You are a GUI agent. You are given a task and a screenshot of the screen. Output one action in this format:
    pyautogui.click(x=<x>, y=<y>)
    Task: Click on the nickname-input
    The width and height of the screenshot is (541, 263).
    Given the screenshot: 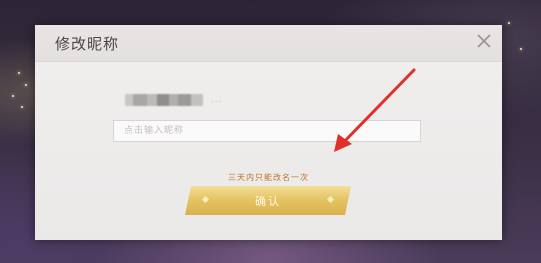 What is the action you would take?
    pyautogui.click(x=267, y=131)
    